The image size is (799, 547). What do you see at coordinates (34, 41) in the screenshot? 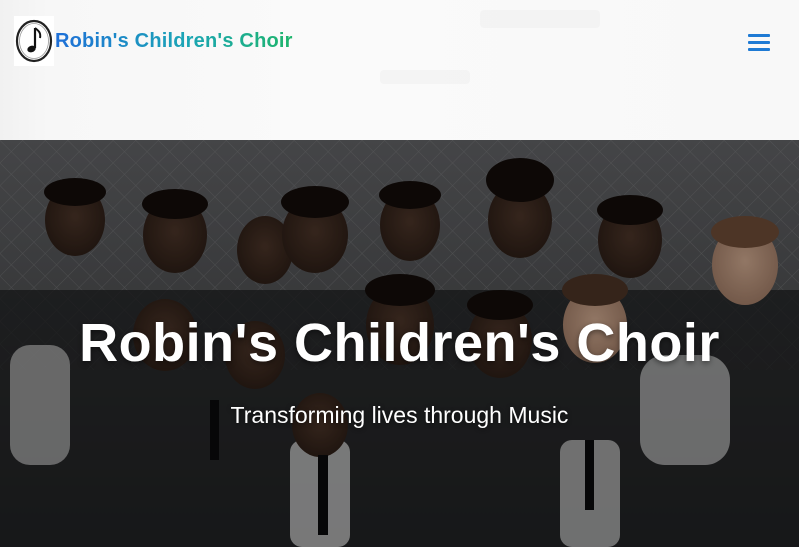
I see `music-note-icon` at bounding box center [34, 41].